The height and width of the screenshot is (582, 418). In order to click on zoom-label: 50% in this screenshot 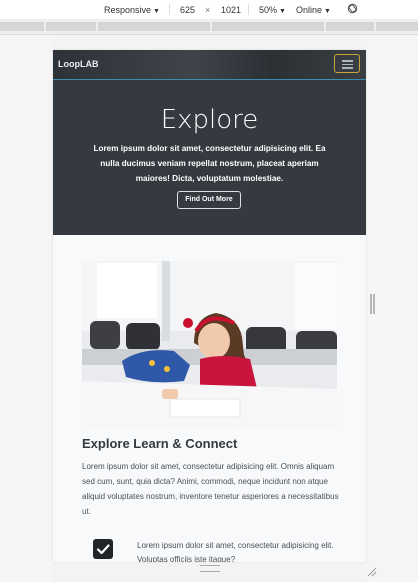, I will do `click(268, 10)`.